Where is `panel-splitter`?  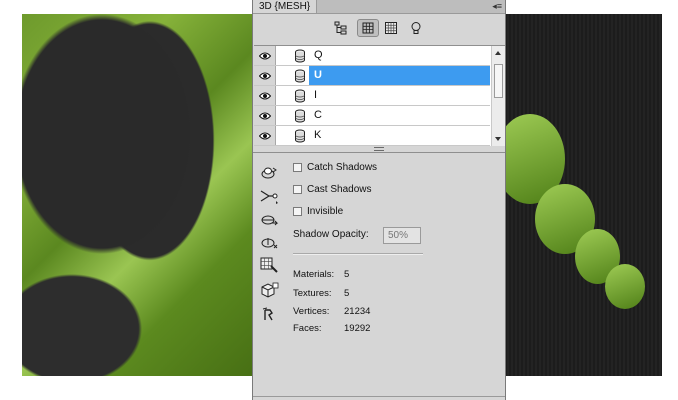
panel-splitter is located at coordinates (379, 149).